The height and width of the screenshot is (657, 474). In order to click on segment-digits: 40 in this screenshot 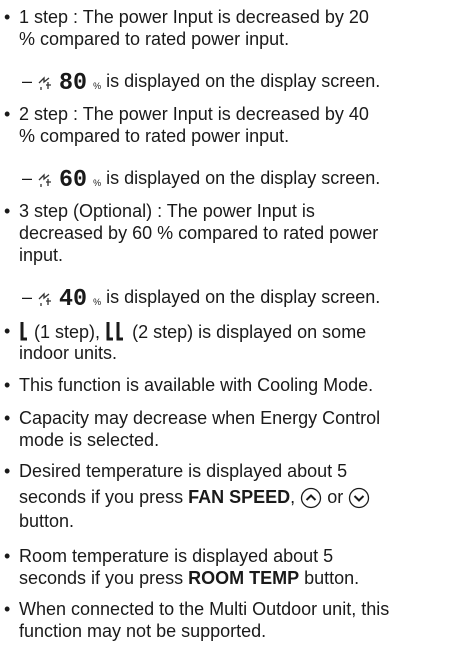, I will do `click(73, 296)`.